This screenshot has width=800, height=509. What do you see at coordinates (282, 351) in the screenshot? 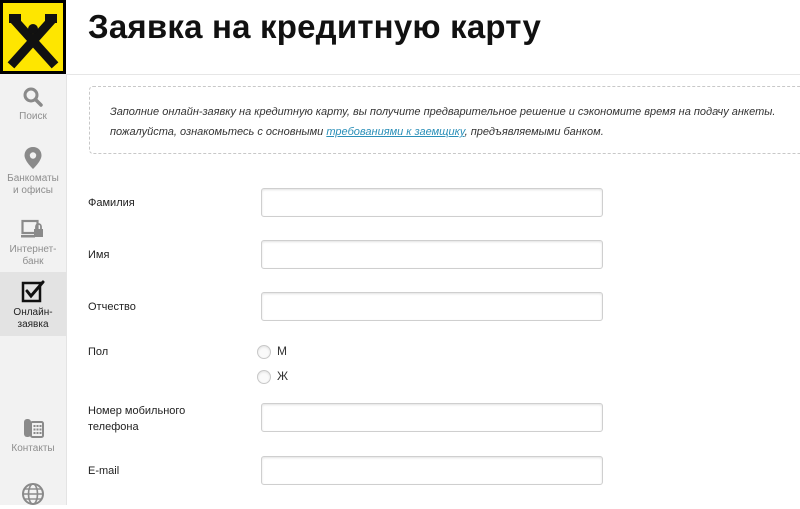
I see `radio-label: М` at bounding box center [282, 351].